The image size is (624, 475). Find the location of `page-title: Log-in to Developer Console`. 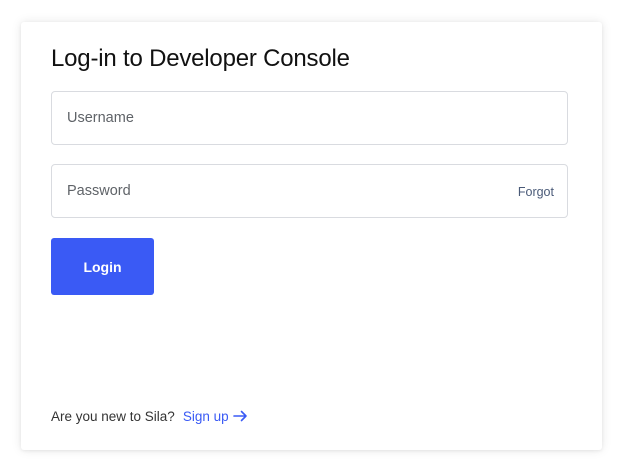

page-title: Log-in to Developer Console is located at coordinates (200, 58).